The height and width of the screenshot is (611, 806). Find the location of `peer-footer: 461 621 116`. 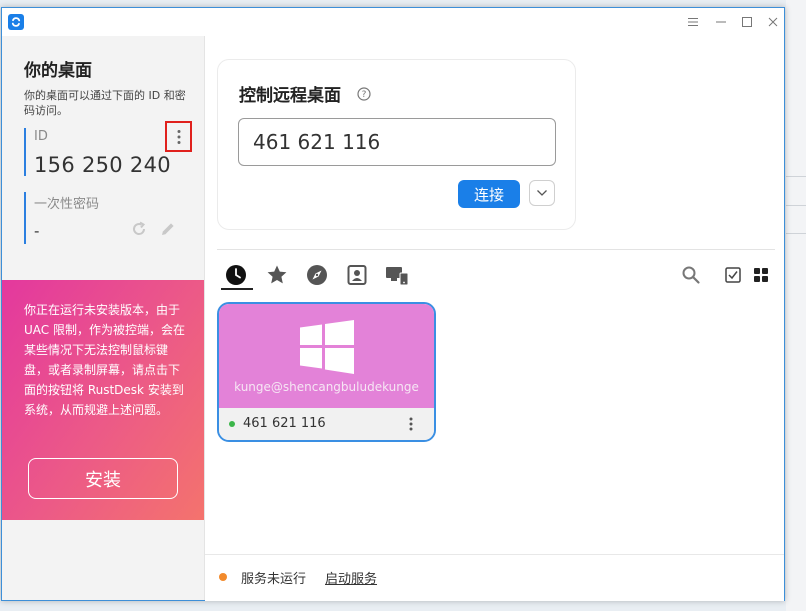

peer-footer: 461 621 116 is located at coordinates (326, 424).